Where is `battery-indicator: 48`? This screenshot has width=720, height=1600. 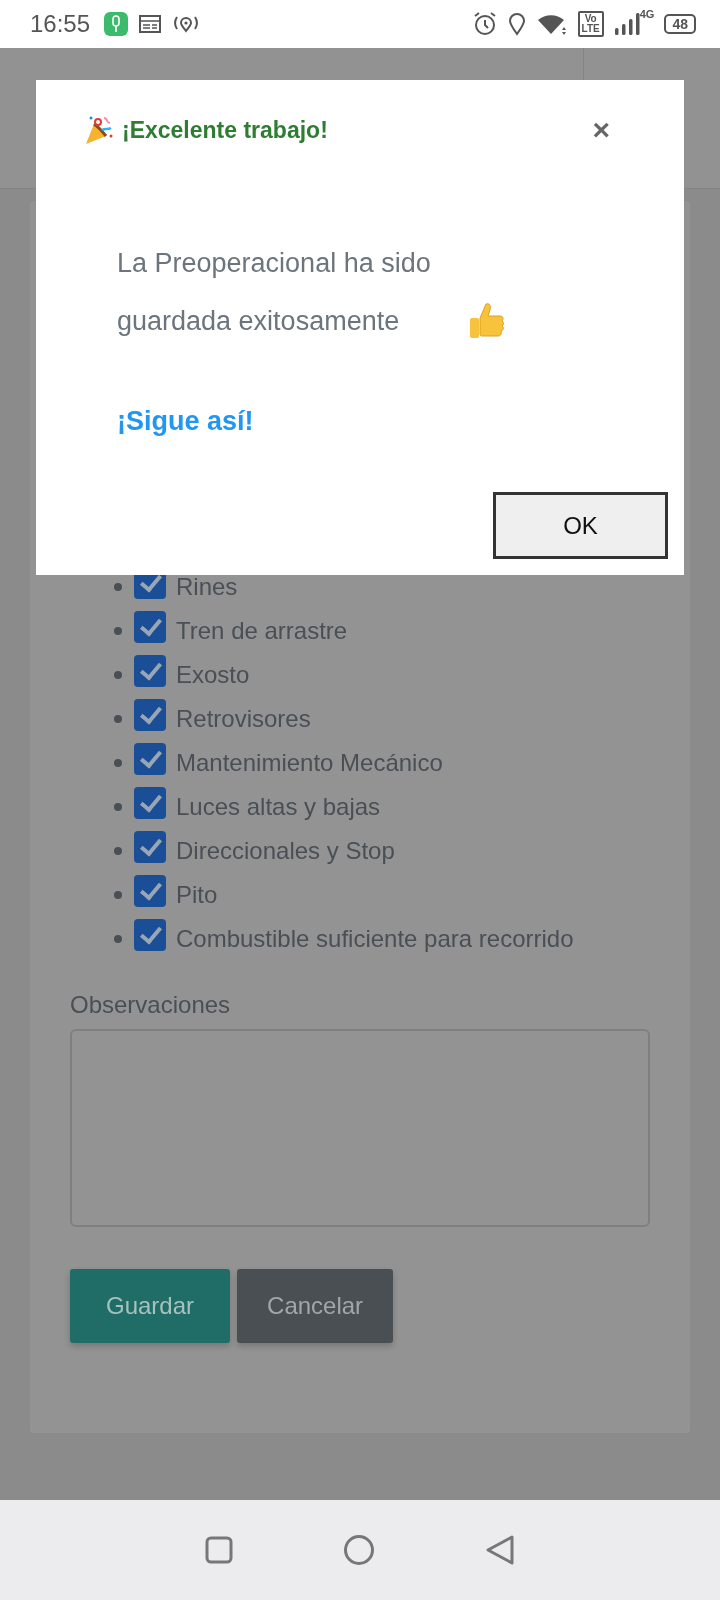
battery-indicator: 48 is located at coordinates (680, 24).